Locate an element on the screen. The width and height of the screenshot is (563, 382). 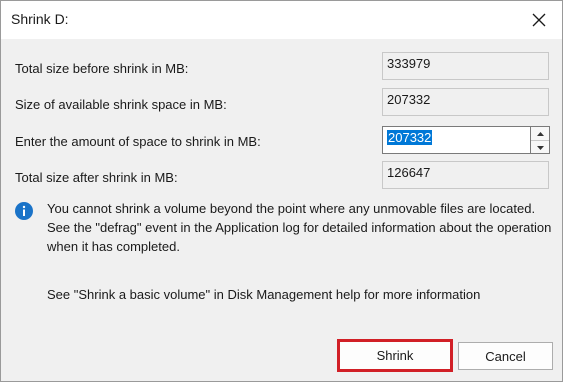
available-space-text: 207332 is located at coordinates (409, 99).